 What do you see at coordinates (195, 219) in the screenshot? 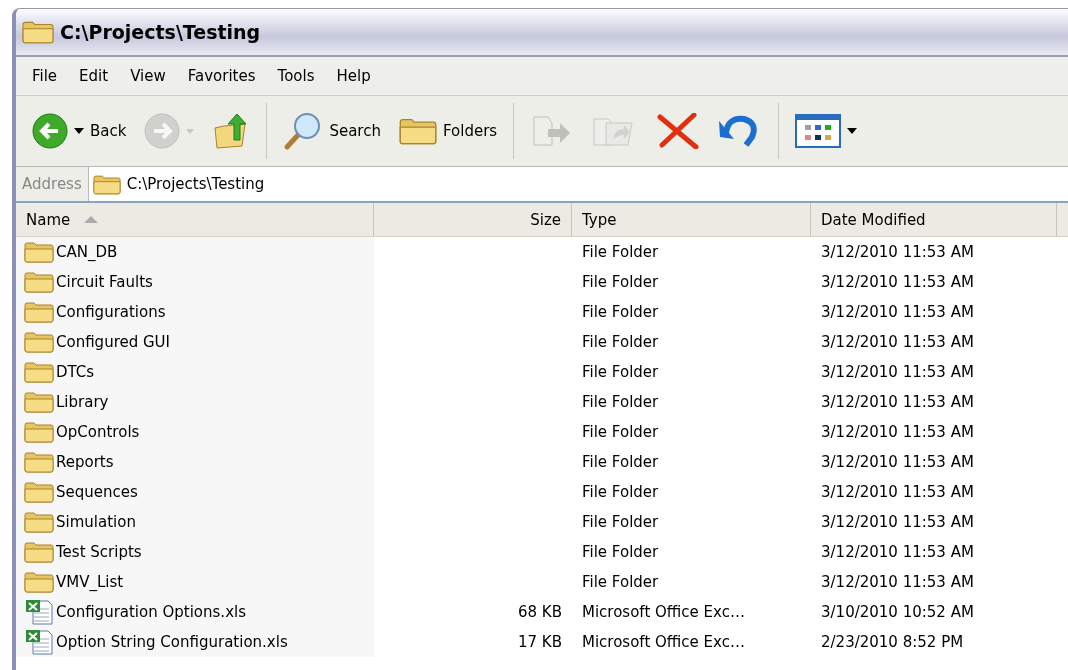
I see `column-header: Name` at bounding box center [195, 219].